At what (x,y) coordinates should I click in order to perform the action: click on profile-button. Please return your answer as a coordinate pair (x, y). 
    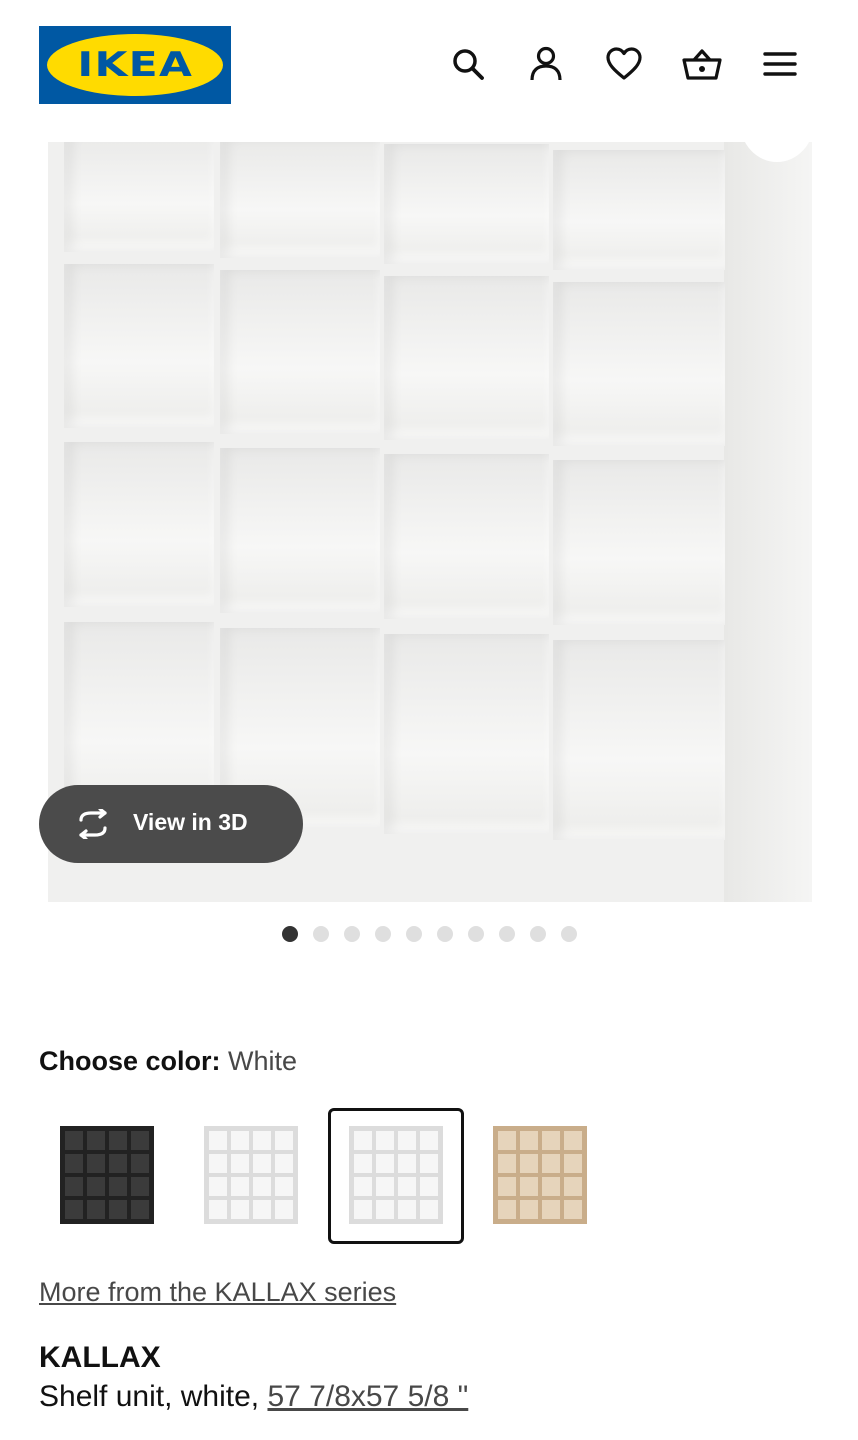
    Looking at the image, I should click on (546, 64).